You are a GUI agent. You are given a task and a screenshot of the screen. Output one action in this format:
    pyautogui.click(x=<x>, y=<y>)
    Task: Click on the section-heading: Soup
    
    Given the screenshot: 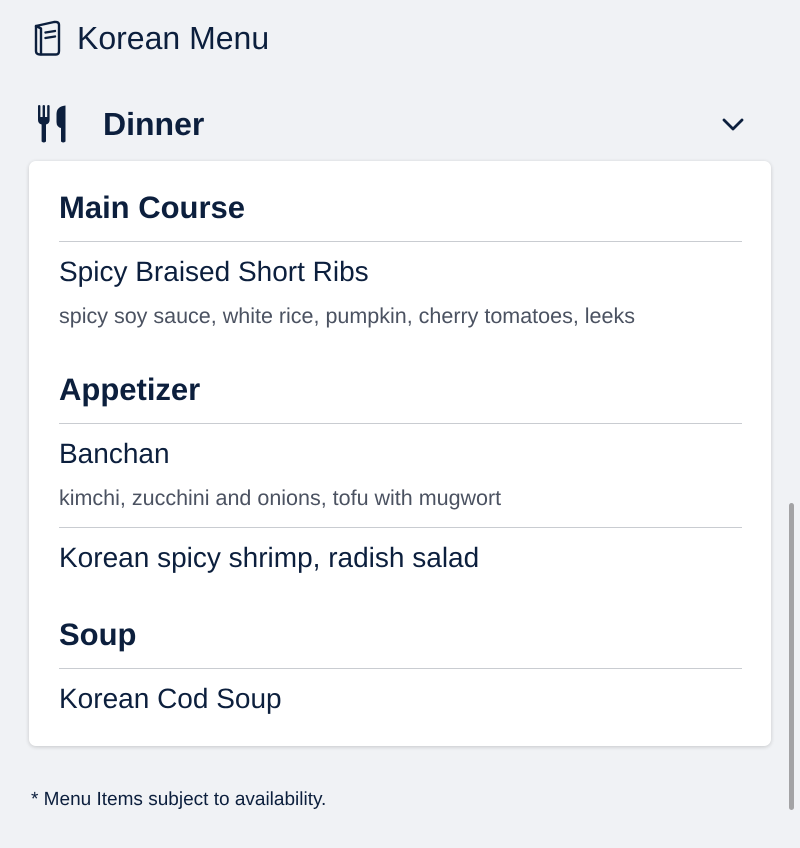 What is the action you would take?
    pyautogui.click(x=98, y=635)
    